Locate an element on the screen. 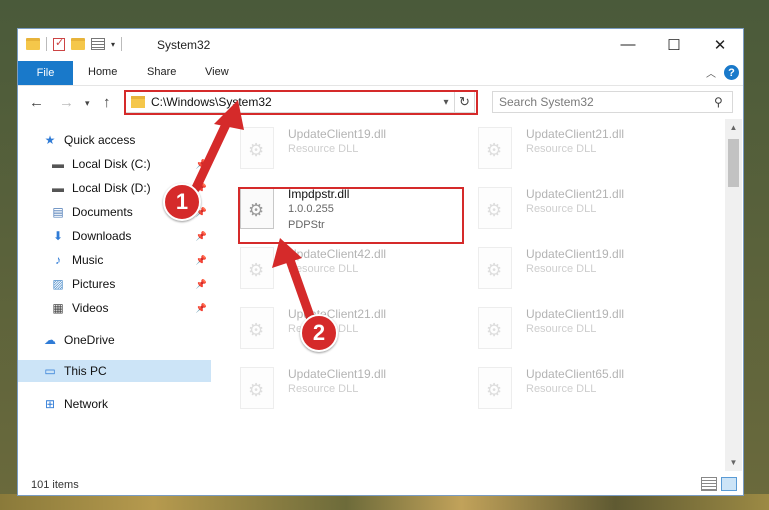  scroll-up-icon: ▲ is located at coordinates (733, 127).